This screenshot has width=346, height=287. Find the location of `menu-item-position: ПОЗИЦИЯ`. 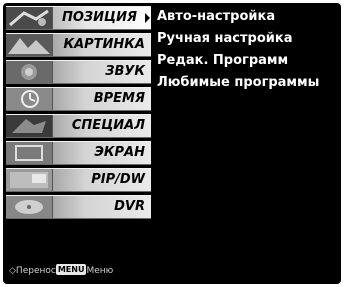

menu-item-position: ПОЗИЦИЯ is located at coordinates (78, 18).